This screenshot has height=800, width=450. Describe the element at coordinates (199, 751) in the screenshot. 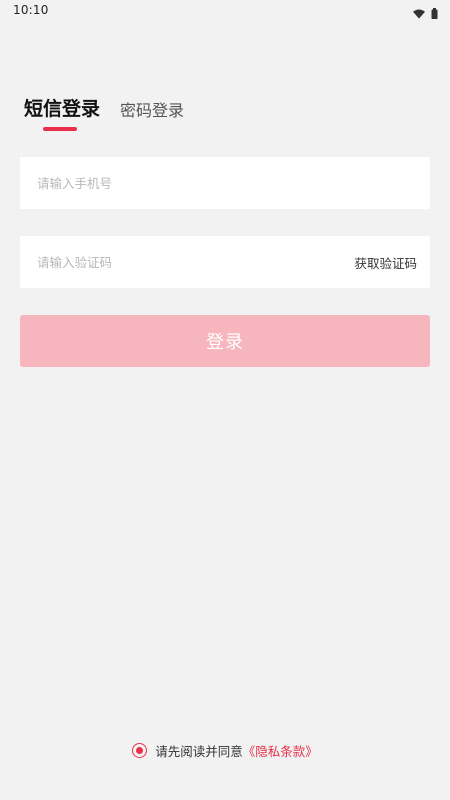

I see `agreement-text: 请先阅读并同意` at that location.